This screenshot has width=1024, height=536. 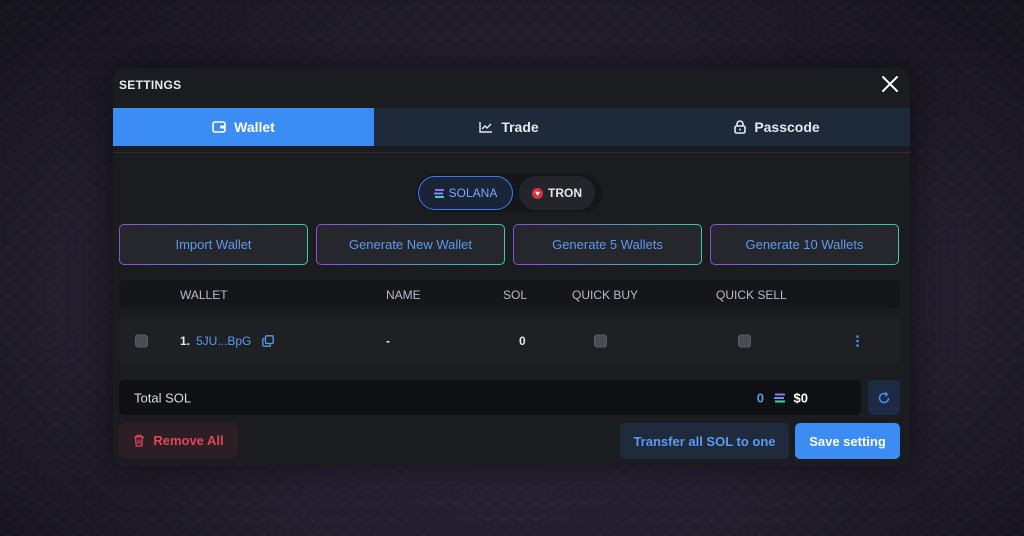 I want to click on column-header-name: NAME, so click(x=403, y=294).